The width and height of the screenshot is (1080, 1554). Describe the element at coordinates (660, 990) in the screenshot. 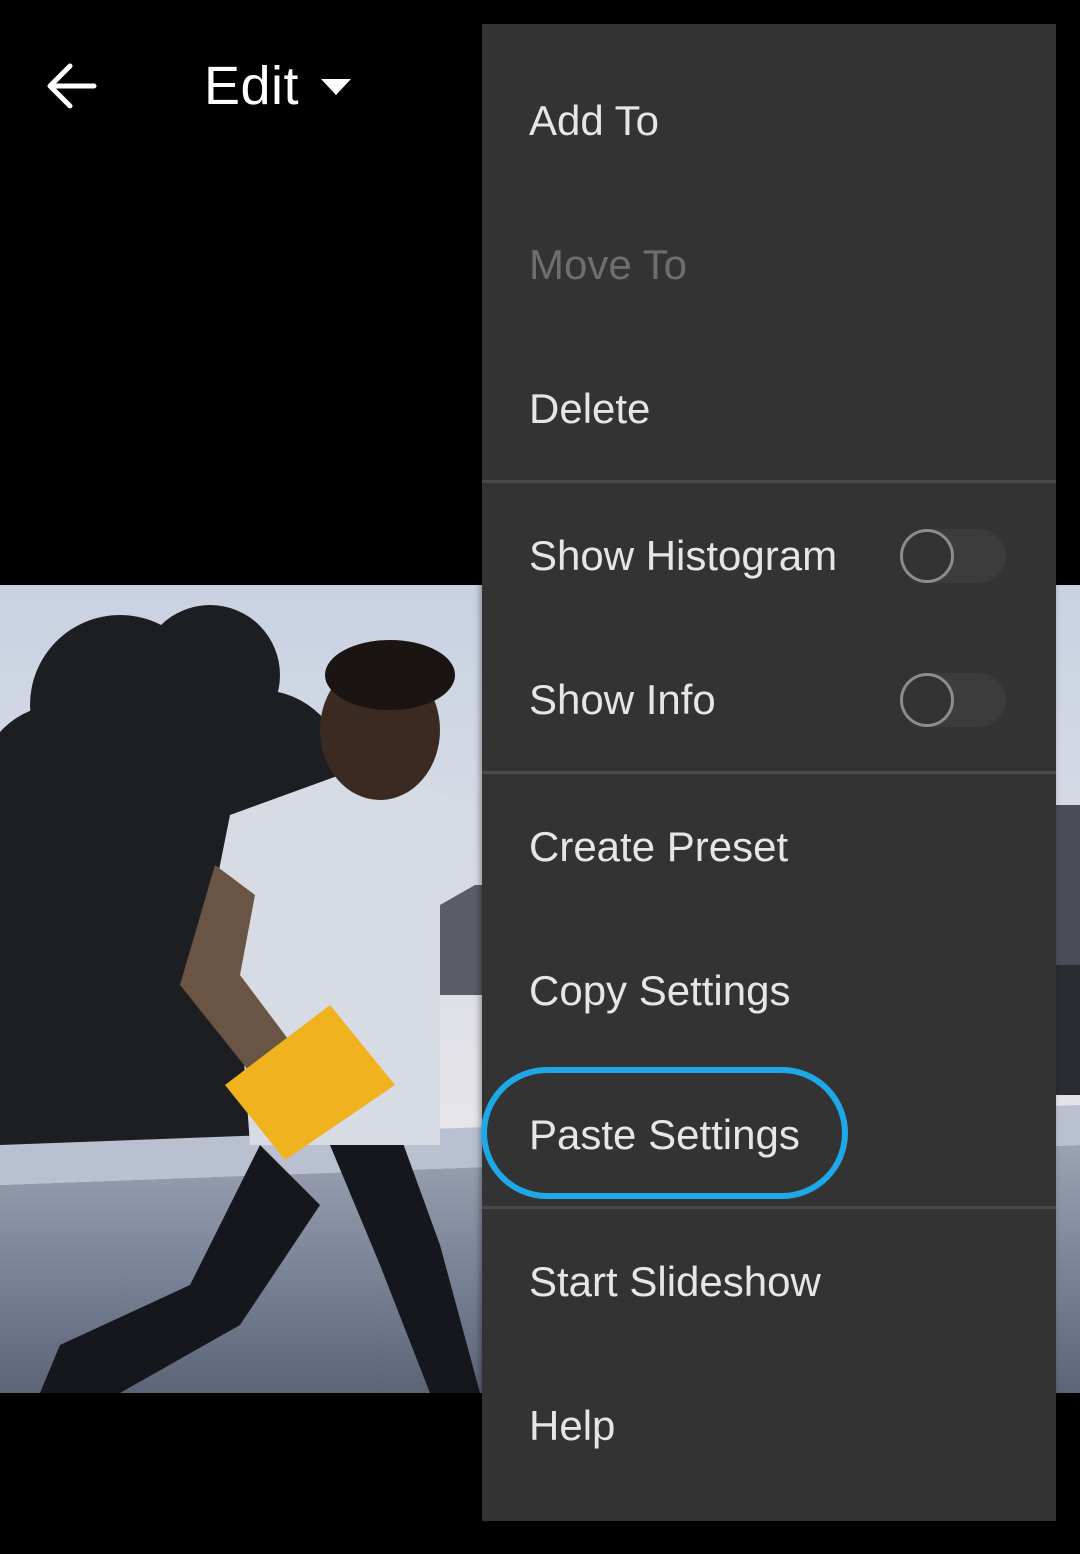

I see `menu-item-label: Copy Settings` at that location.